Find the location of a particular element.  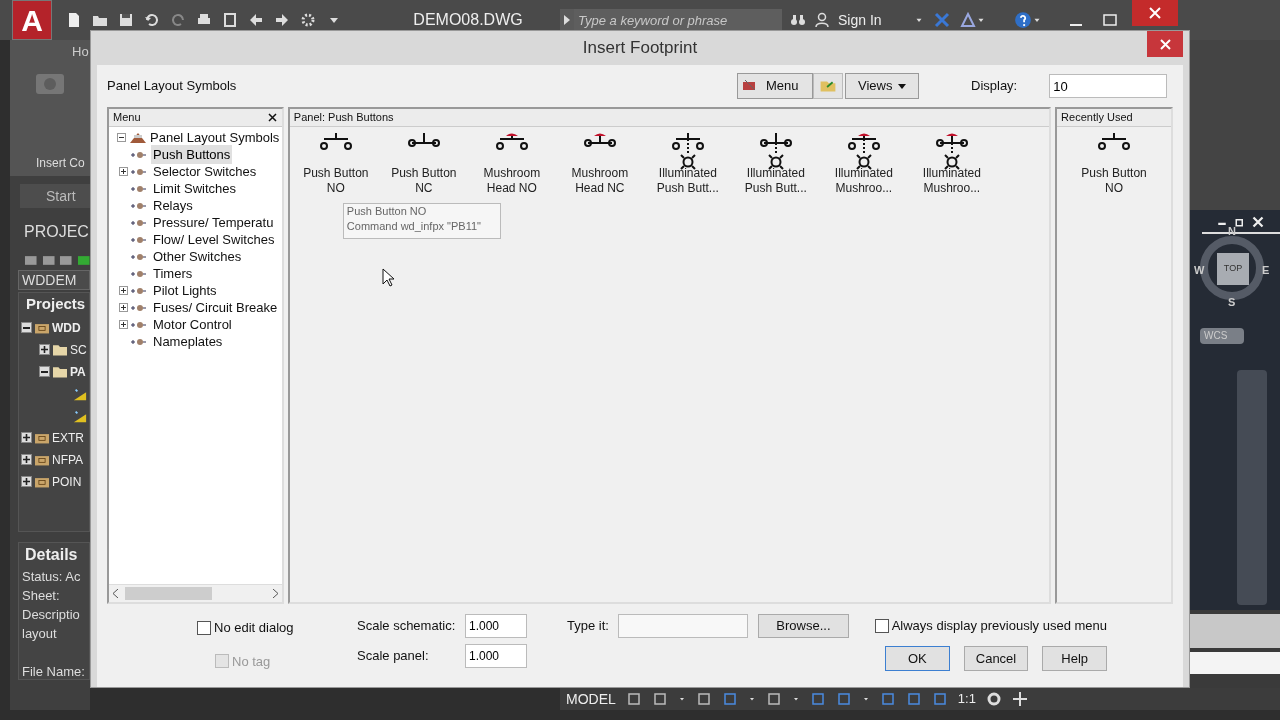

project-tree-item: NFPA is located at coordinates (68, 459).